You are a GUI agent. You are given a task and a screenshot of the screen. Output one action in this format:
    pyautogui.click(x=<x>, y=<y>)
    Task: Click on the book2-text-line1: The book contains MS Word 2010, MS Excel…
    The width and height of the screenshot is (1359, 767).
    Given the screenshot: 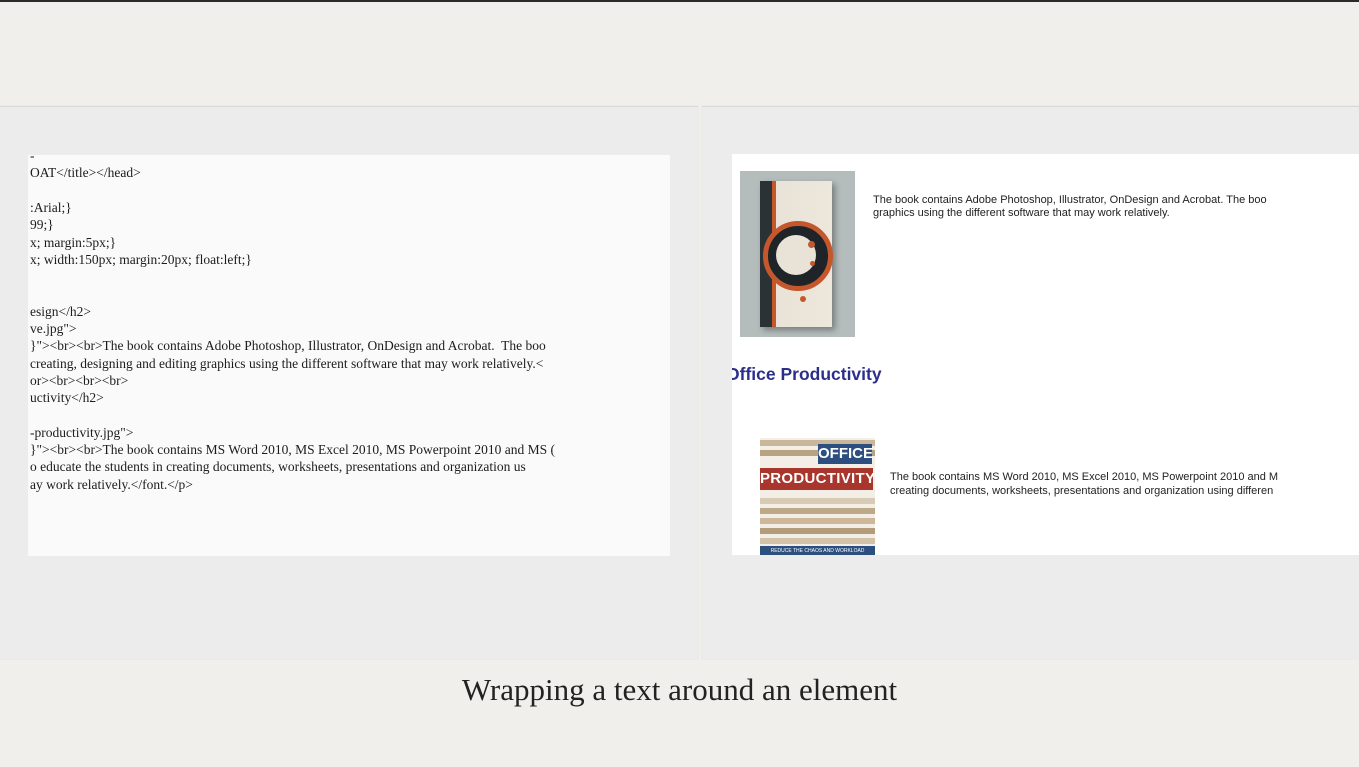 What is the action you would take?
    pyautogui.click(x=1084, y=477)
    